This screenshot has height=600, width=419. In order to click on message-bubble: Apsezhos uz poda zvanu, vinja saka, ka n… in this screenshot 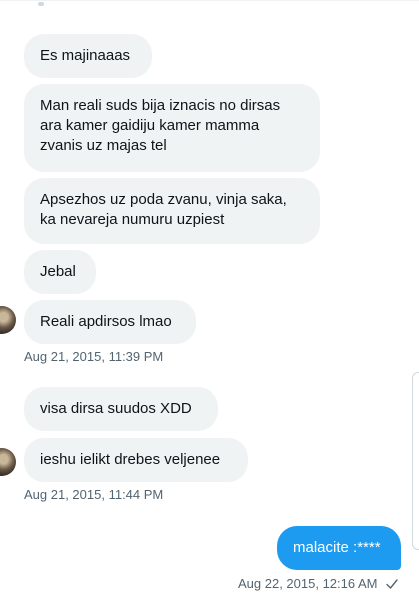, I will do `click(172, 211)`.